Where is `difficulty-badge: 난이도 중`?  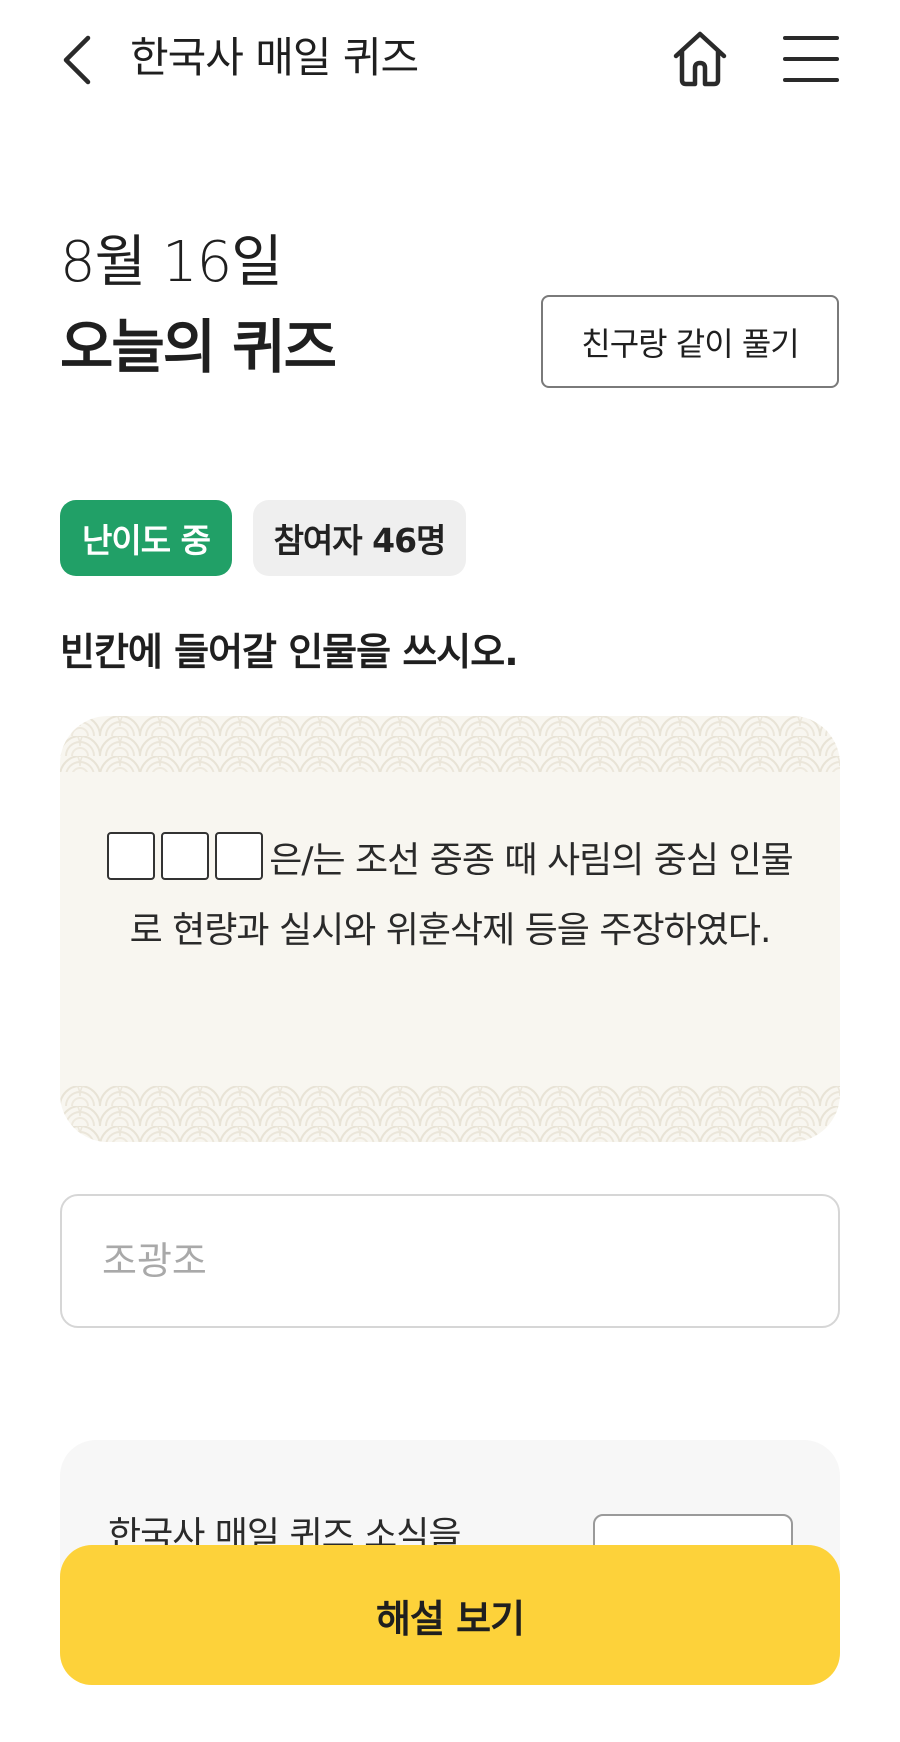 difficulty-badge: 난이도 중 is located at coordinates (146, 538).